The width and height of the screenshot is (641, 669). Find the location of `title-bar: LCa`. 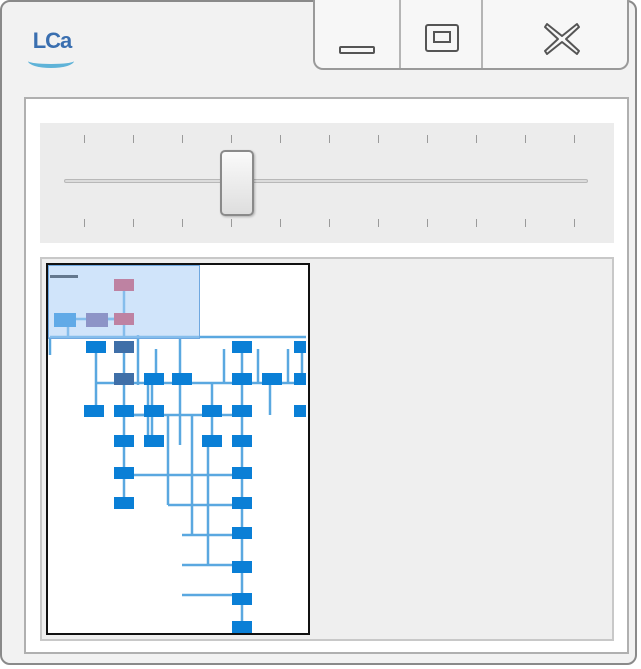

title-bar: LCa is located at coordinates (318, 43).